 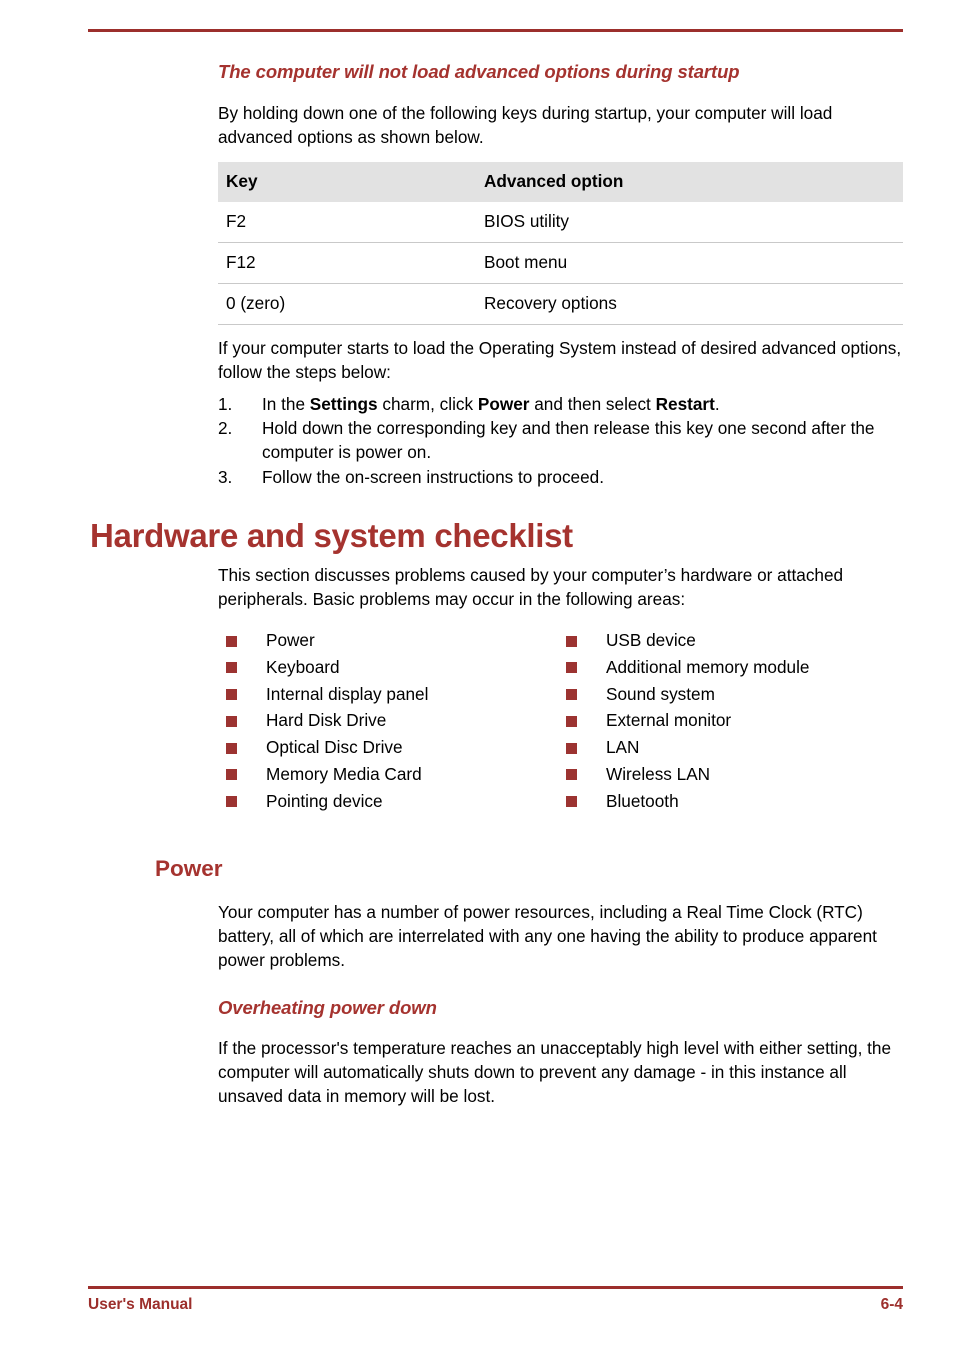 I want to click on list-item: USB device, so click(x=733, y=640).